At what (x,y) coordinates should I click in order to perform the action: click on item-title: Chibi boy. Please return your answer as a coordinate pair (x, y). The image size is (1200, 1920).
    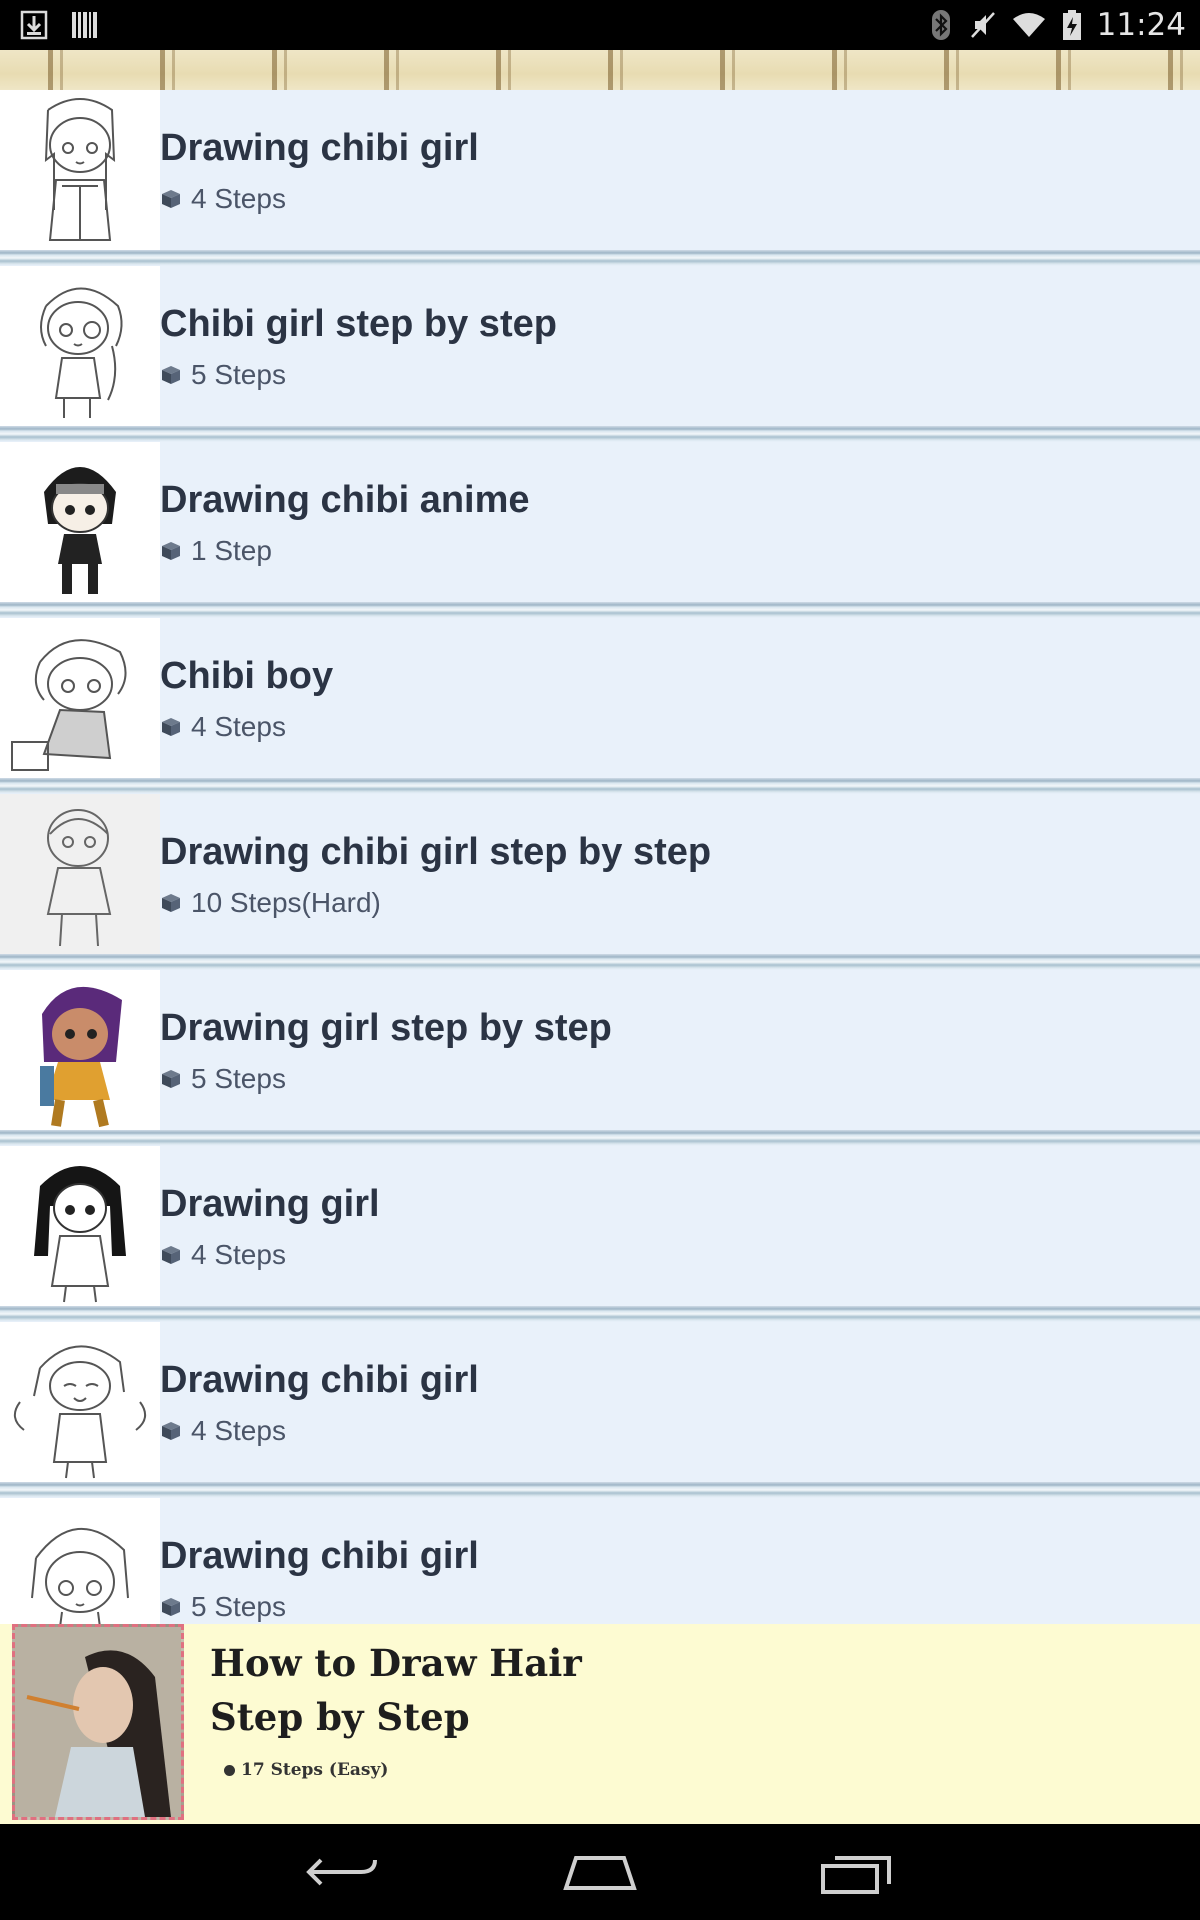
    Looking at the image, I should click on (247, 676).